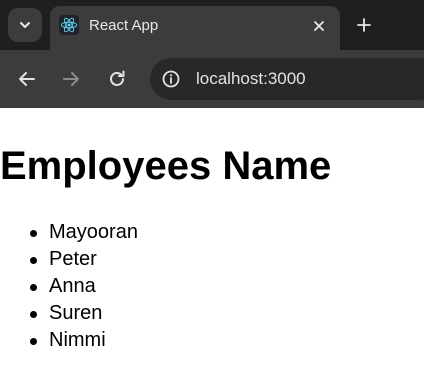 The width and height of the screenshot is (424, 371). Describe the element at coordinates (77, 340) in the screenshot. I see `employee-name: Nimmi` at that location.